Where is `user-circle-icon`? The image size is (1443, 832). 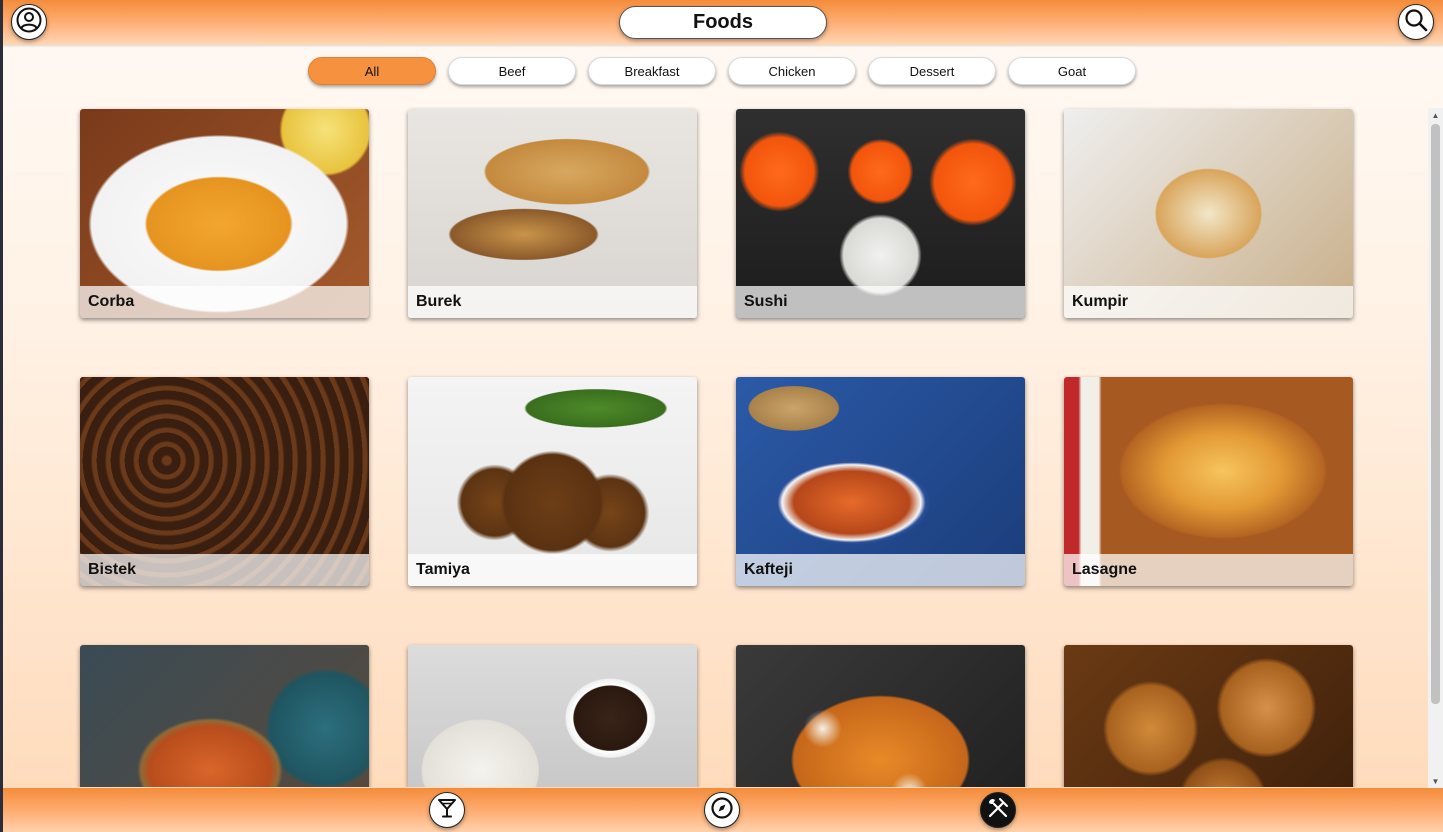
user-circle-icon is located at coordinates (29, 22).